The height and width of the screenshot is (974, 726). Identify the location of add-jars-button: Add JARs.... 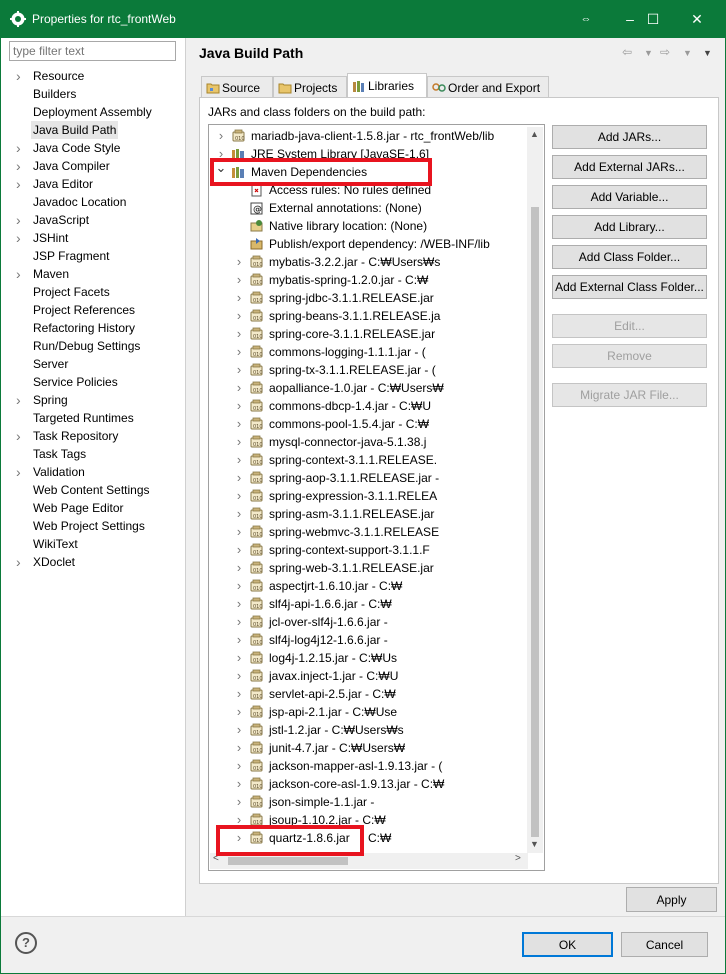
(629, 137).